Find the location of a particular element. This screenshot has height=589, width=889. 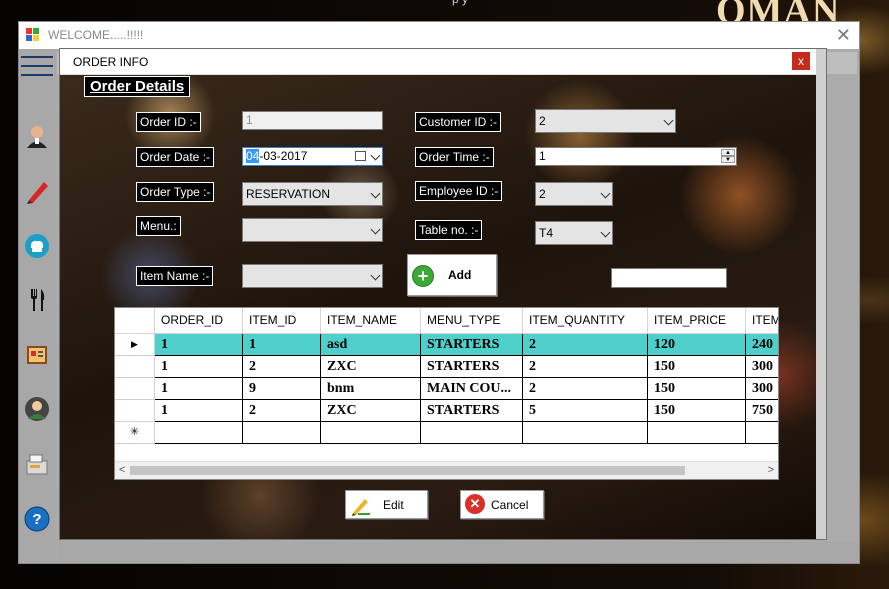

order-time-value: 1 is located at coordinates (542, 156).